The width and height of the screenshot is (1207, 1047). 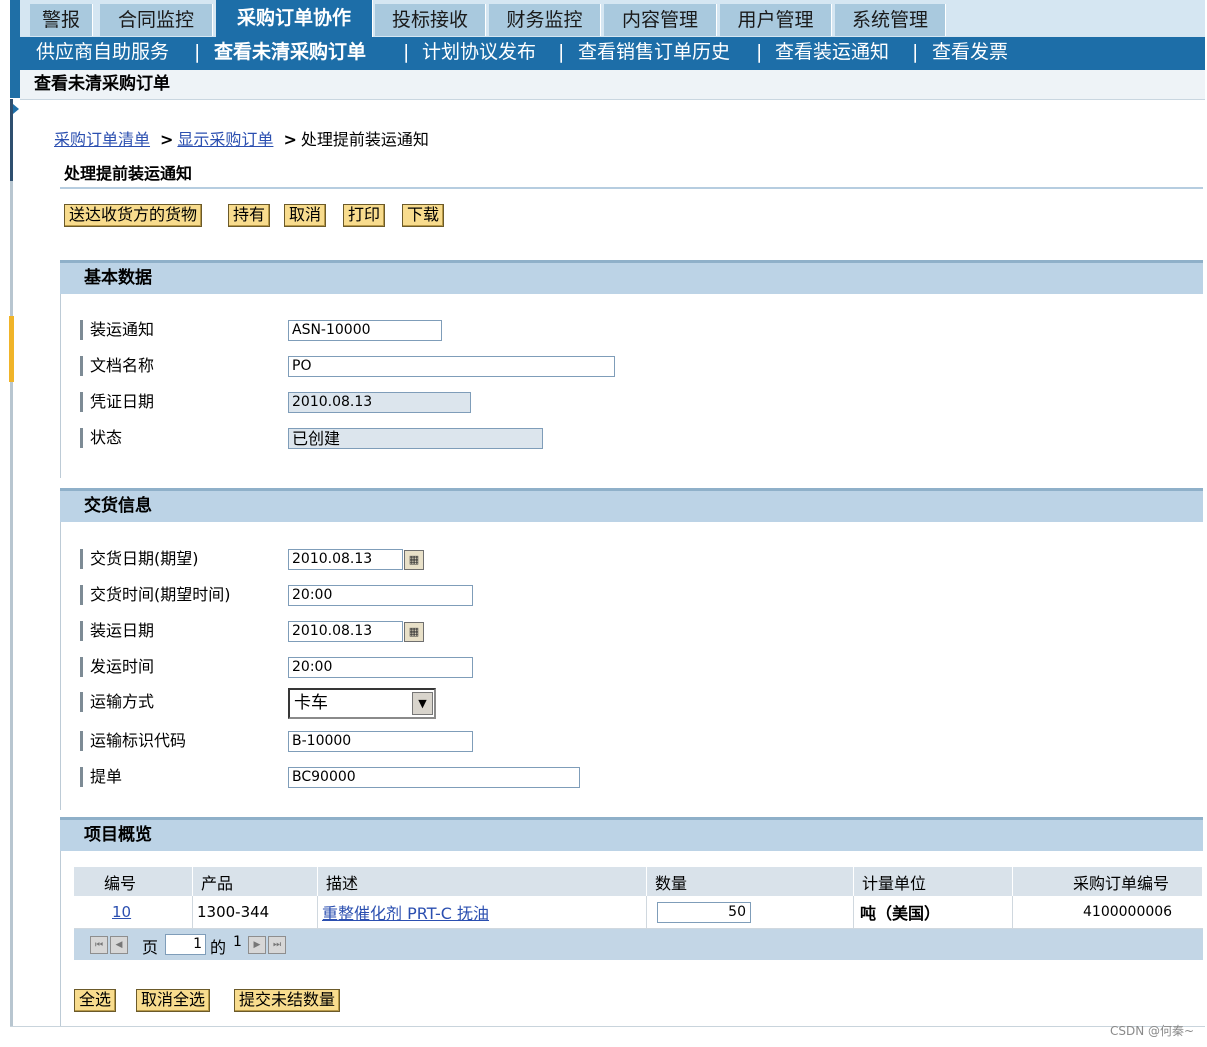 What do you see at coordinates (255, 912) in the screenshot?
I see `item-product: 1300-344` at bounding box center [255, 912].